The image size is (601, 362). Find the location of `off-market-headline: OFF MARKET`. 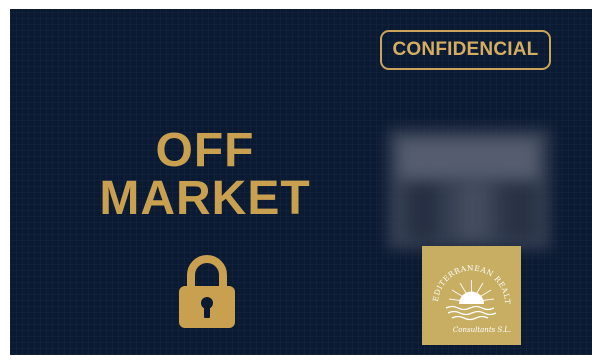

off-market-headline: OFF MARKET is located at coordinates (205, 175).